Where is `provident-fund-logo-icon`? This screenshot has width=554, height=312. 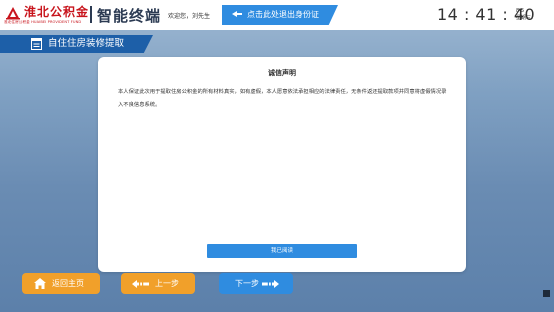
provident-fund-logo-icon is located at coordinates (13, 13).